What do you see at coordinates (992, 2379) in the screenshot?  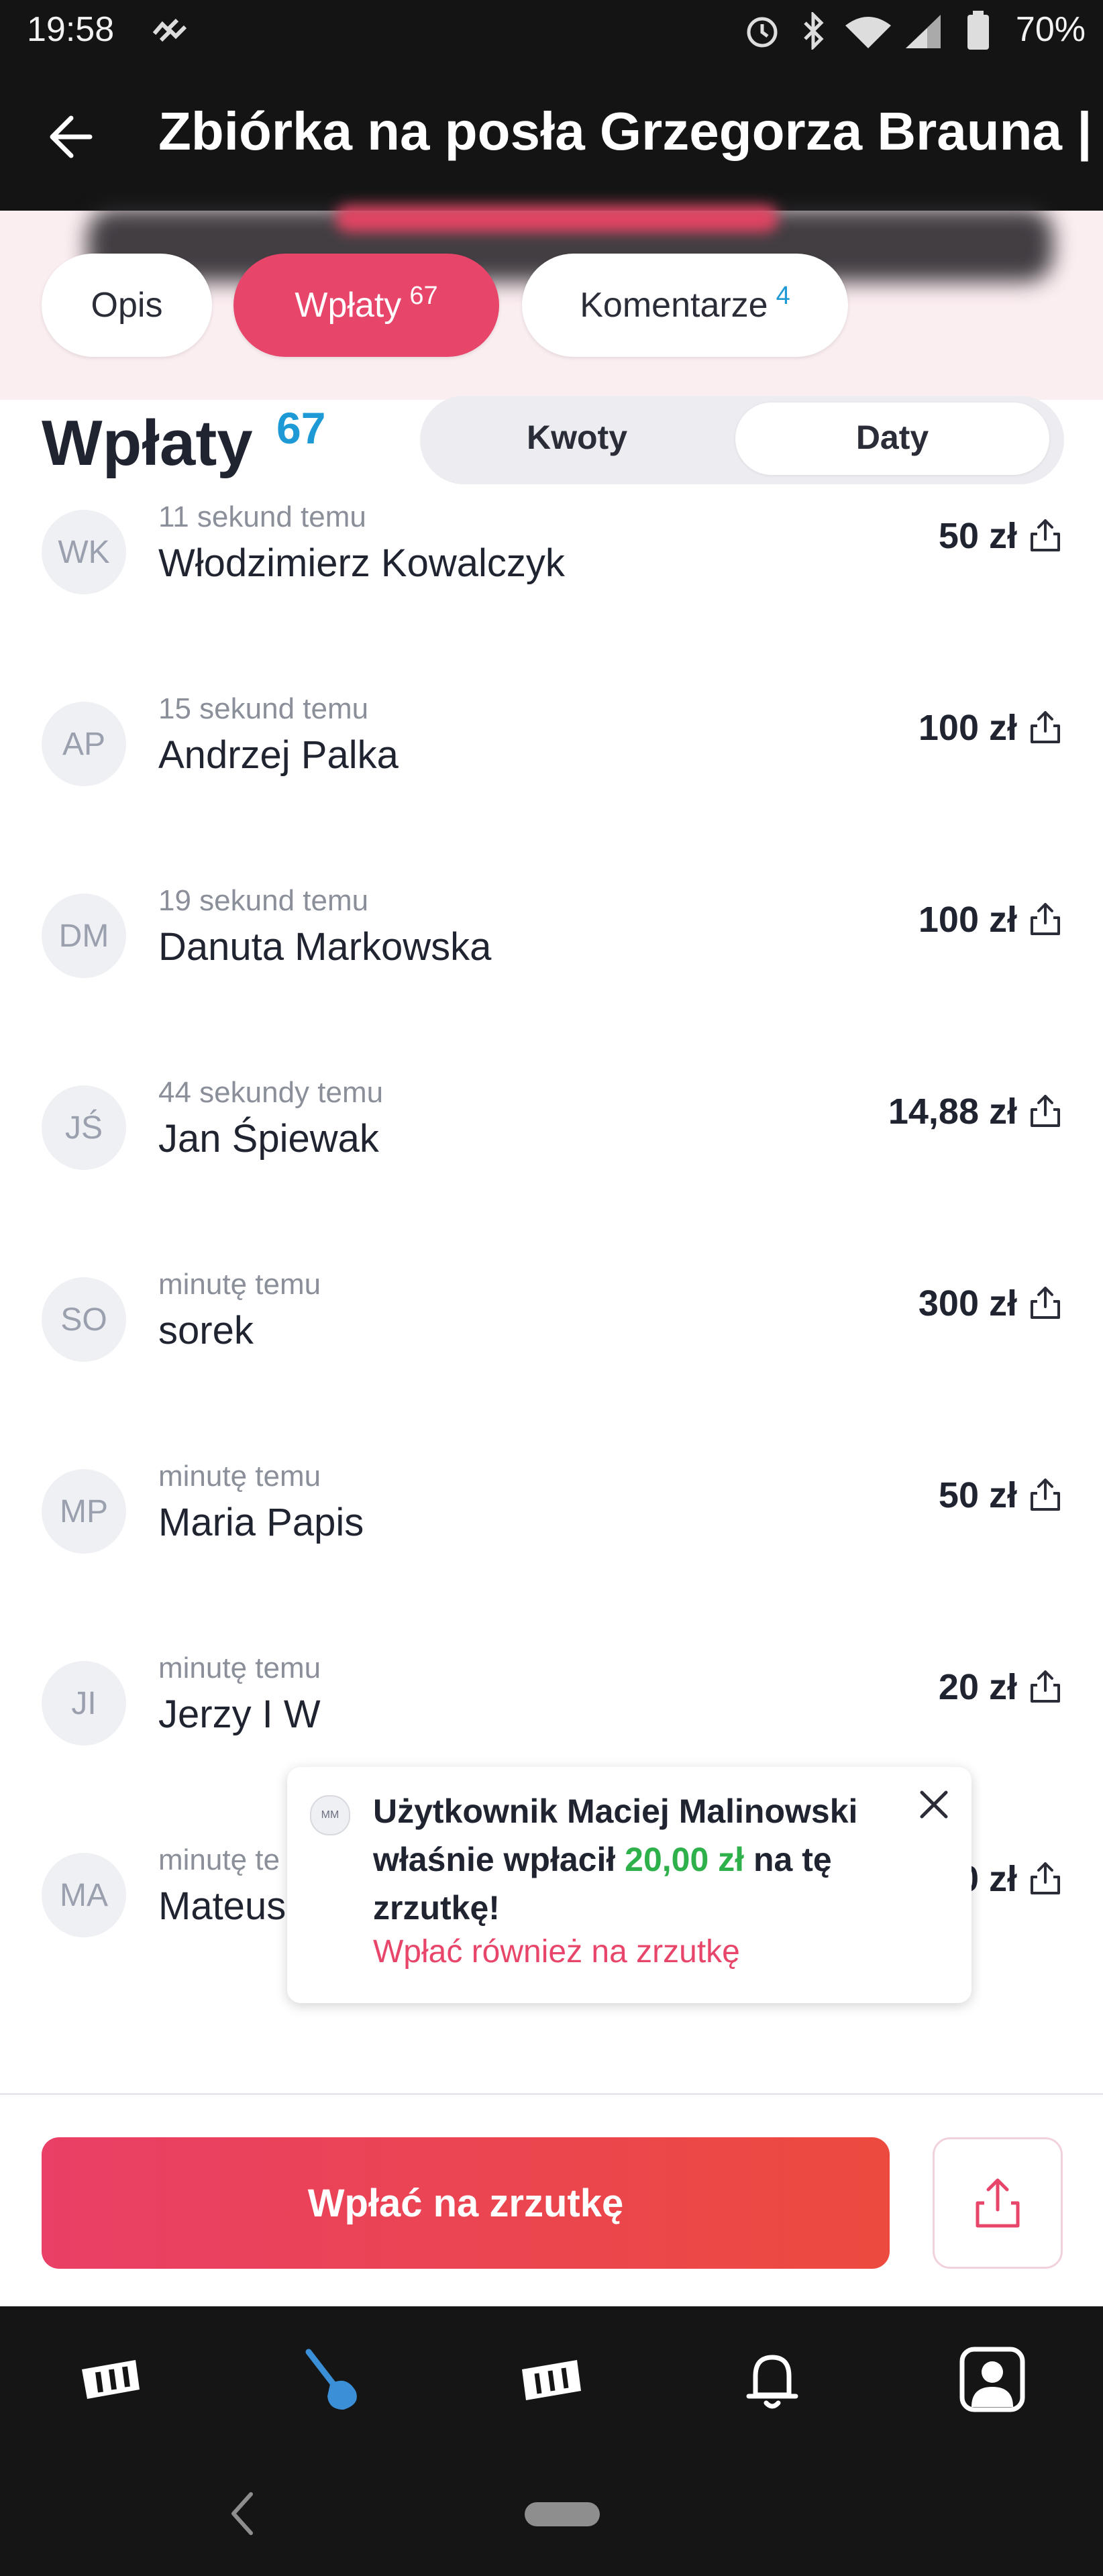 I see `profile-icon` at bounding box center [992, 2379].